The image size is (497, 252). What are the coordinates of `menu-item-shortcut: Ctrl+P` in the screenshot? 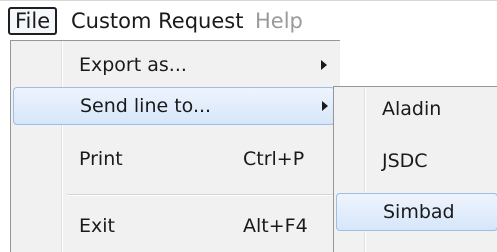 It's located at (274, 159).